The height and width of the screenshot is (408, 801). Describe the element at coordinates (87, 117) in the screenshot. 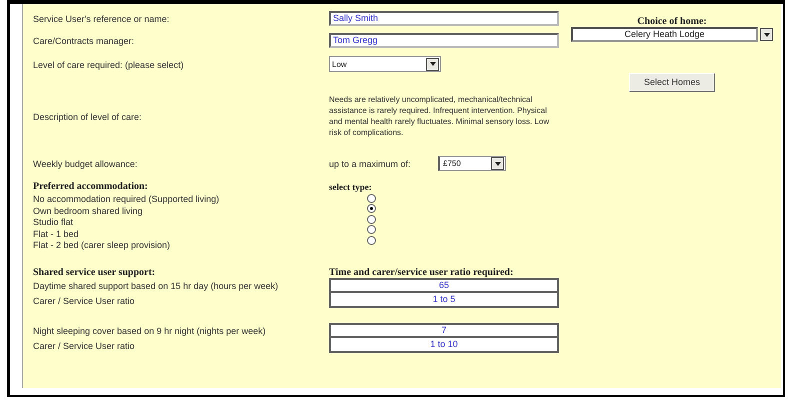

I see `field-label: Description of level of care:` at that location.